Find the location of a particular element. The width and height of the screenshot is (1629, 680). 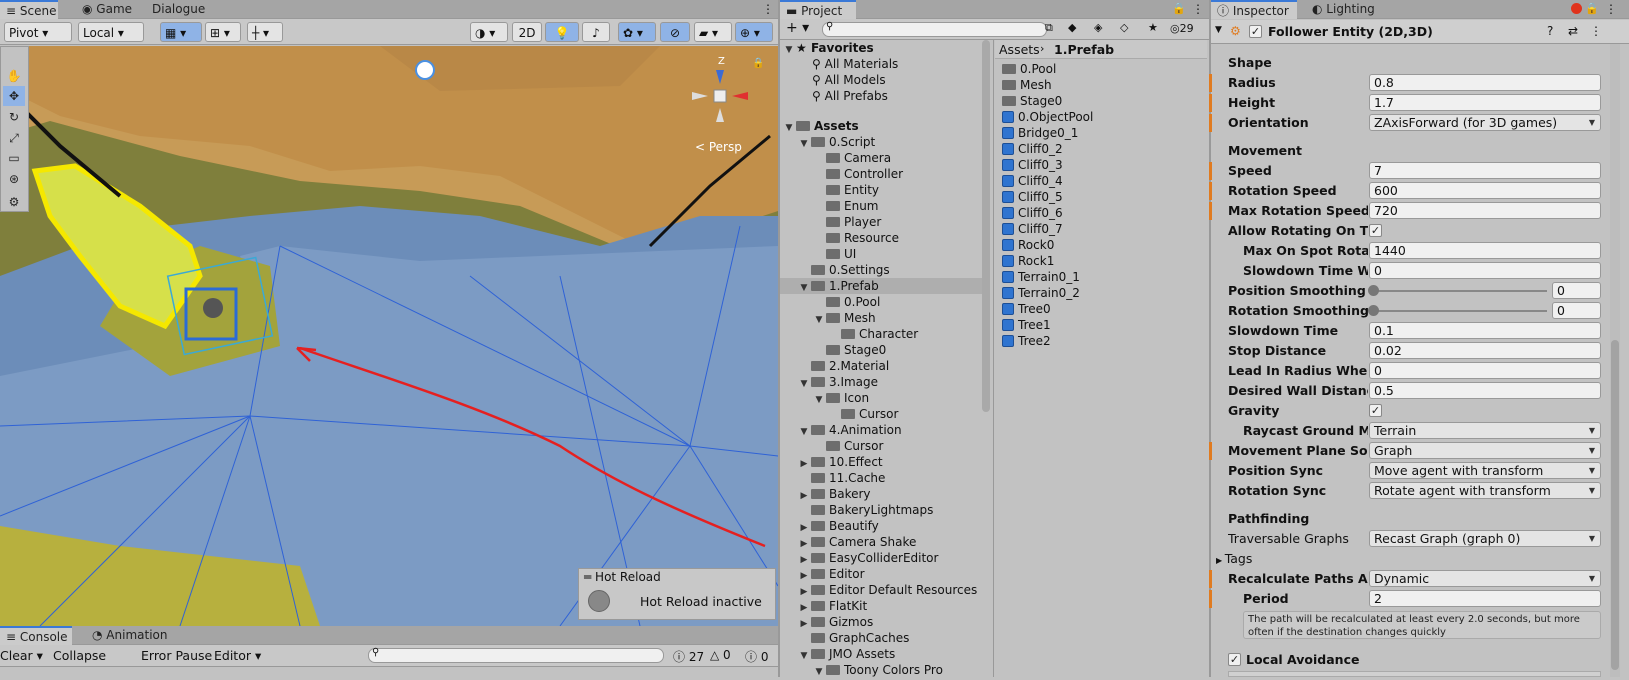

transform-tool-icon: ⊛ is located at coordinates (14, 179).